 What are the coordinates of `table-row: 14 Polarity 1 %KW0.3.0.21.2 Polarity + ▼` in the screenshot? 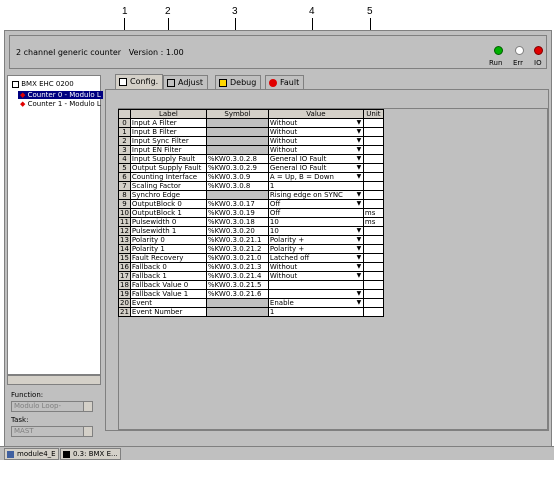 It's located at (251, 249).